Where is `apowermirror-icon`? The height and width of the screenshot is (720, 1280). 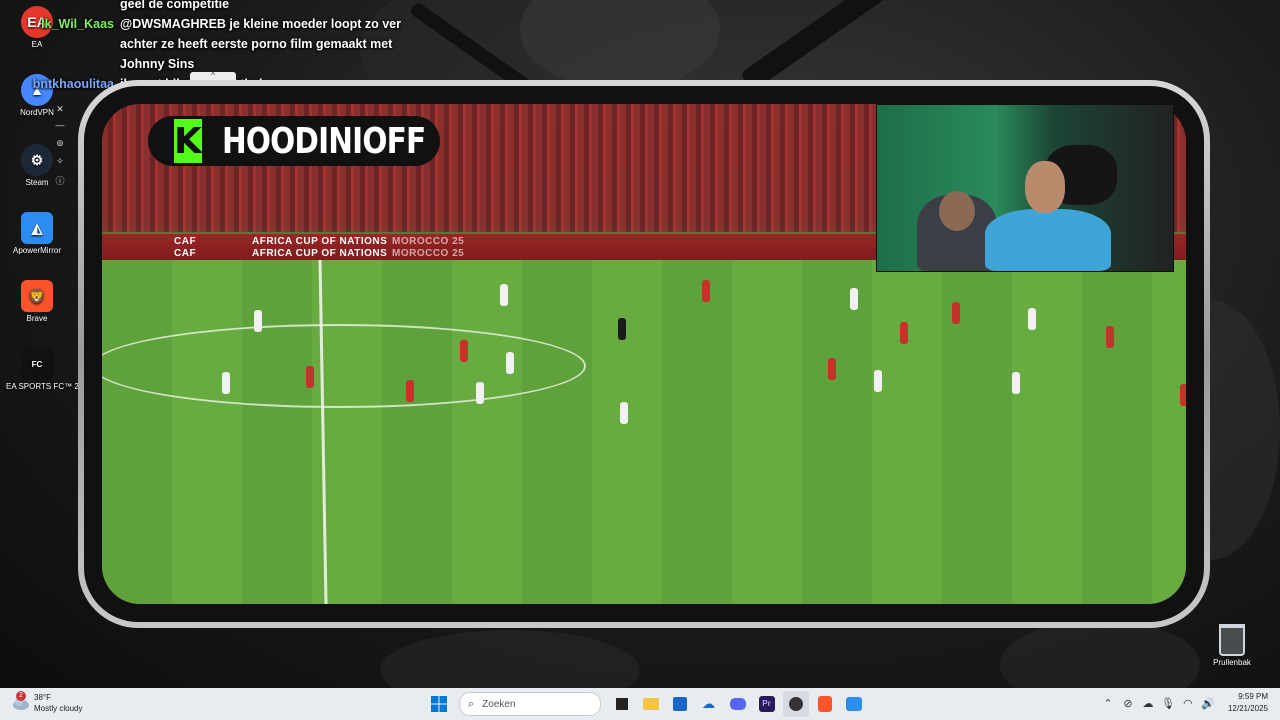
apowermirror-icon is located at coordinates (853, 704).